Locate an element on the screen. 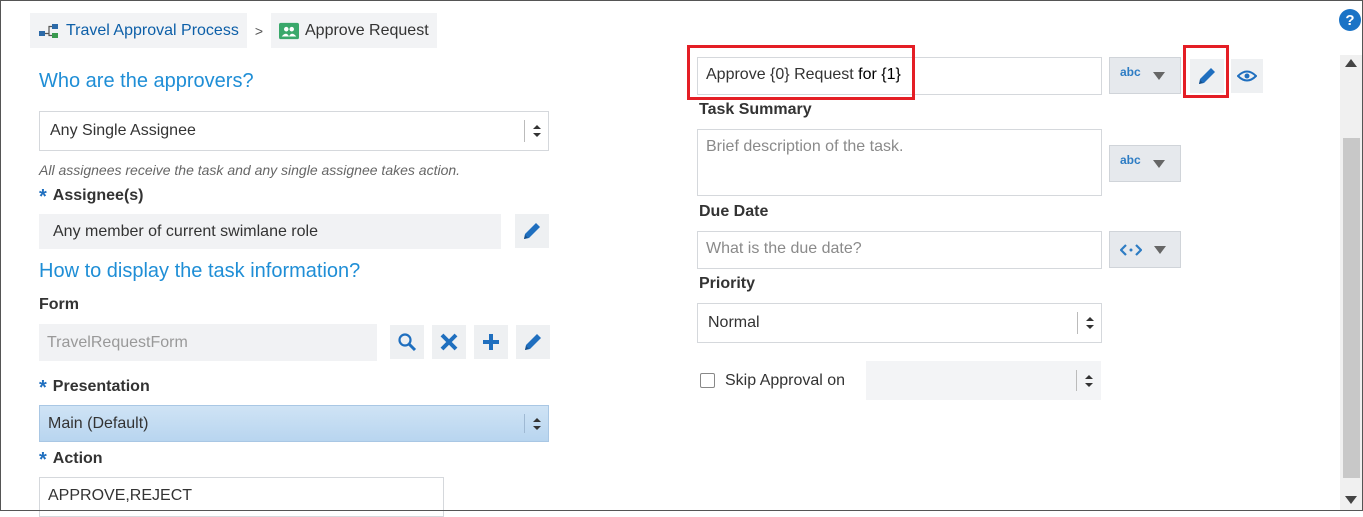 The image size is (1363, 517). action-input: APPROVE,REJECT is located at coordinates (241, 497).